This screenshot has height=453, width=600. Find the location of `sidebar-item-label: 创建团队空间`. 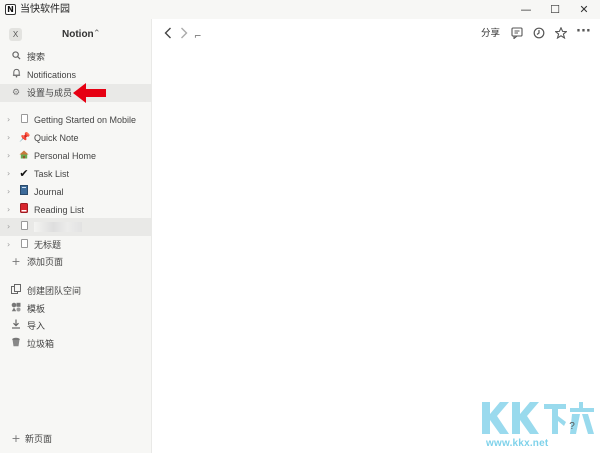

sidebar-item-label: 创建团队空间 is located at coordinates (54, 291).